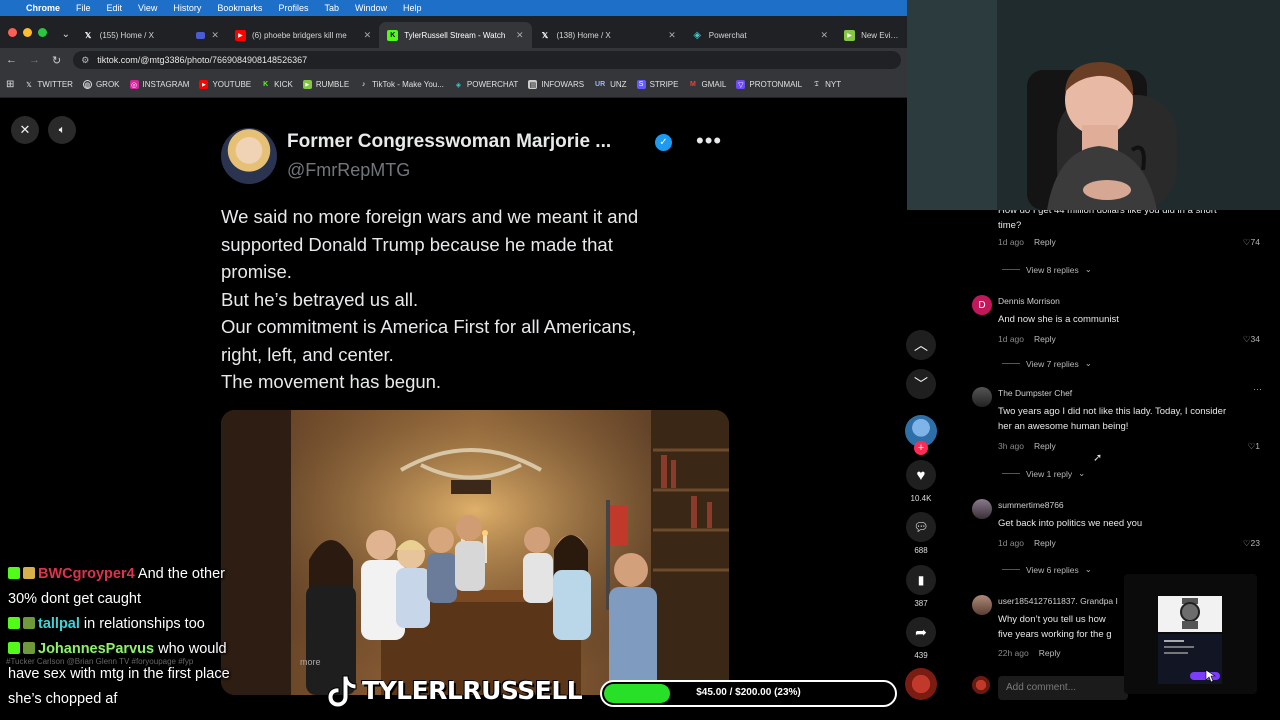  What do you see at coordinates (151, 35) in the screenshot?
I see `tab-x-home-155: 𝕏 (155) Home / X ✕` at bounding box center [151, 35].